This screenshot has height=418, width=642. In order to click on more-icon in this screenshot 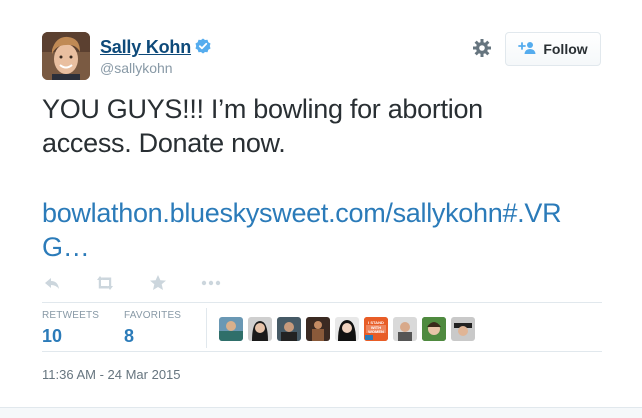, I will do `click(210, 283)`.